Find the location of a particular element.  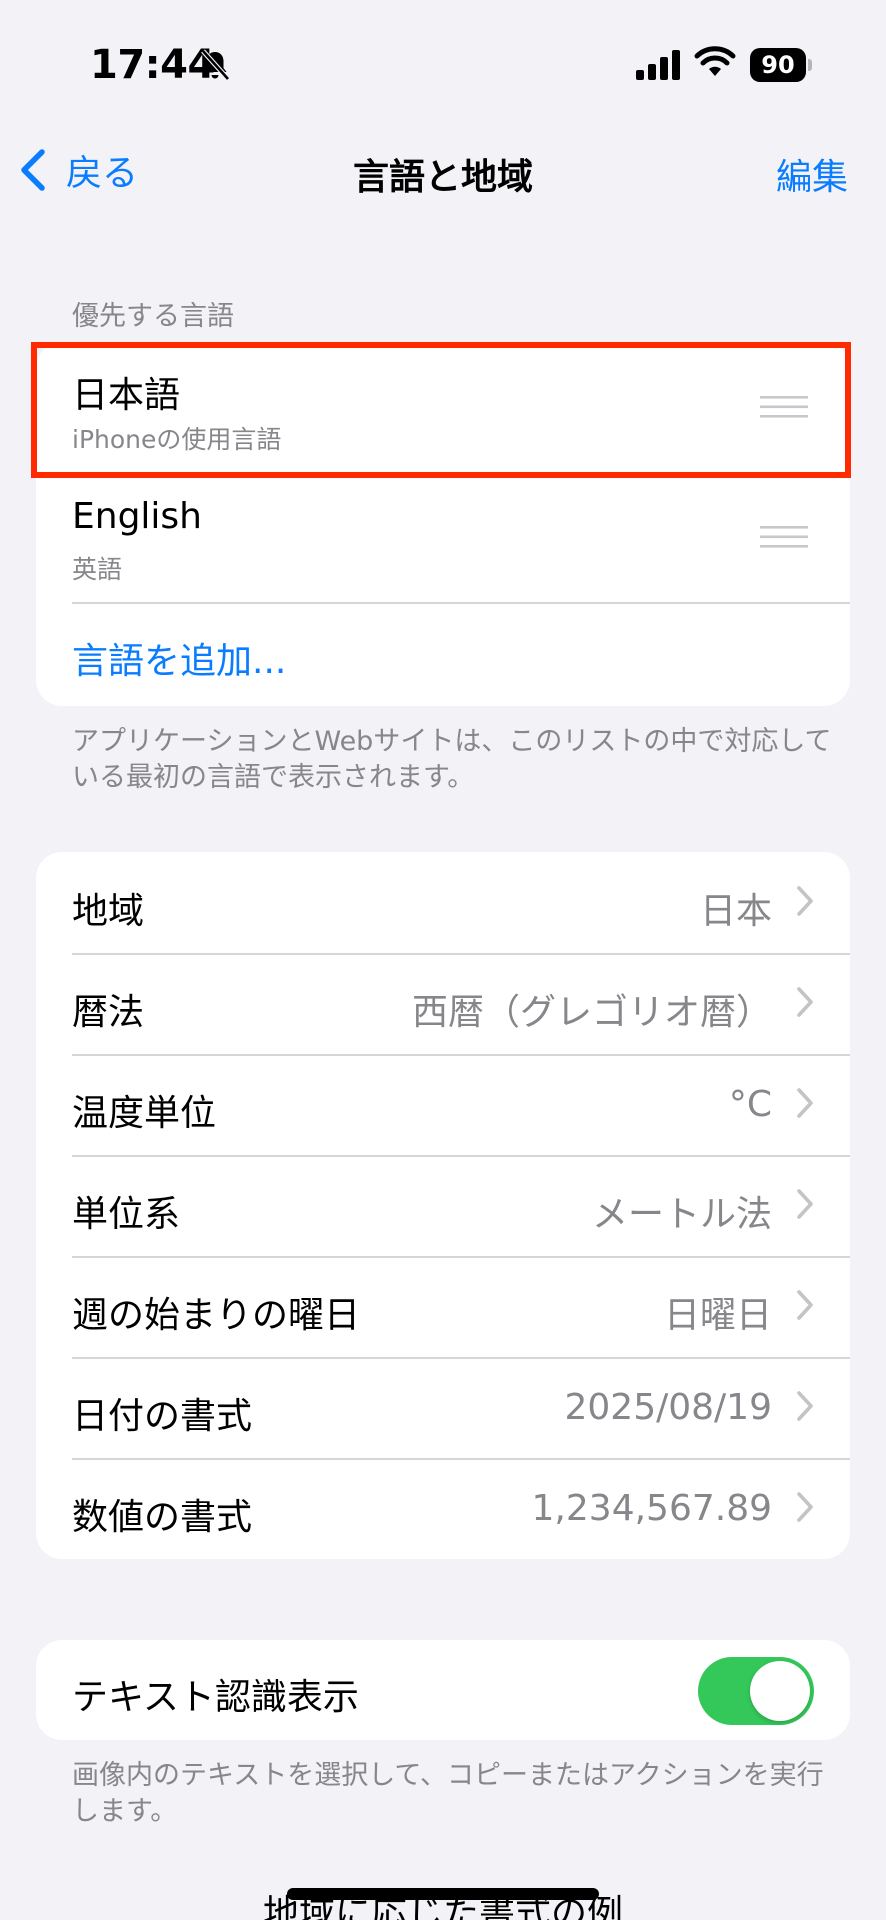

language-subtitle: 英語 is located at coordinates (97, 569).